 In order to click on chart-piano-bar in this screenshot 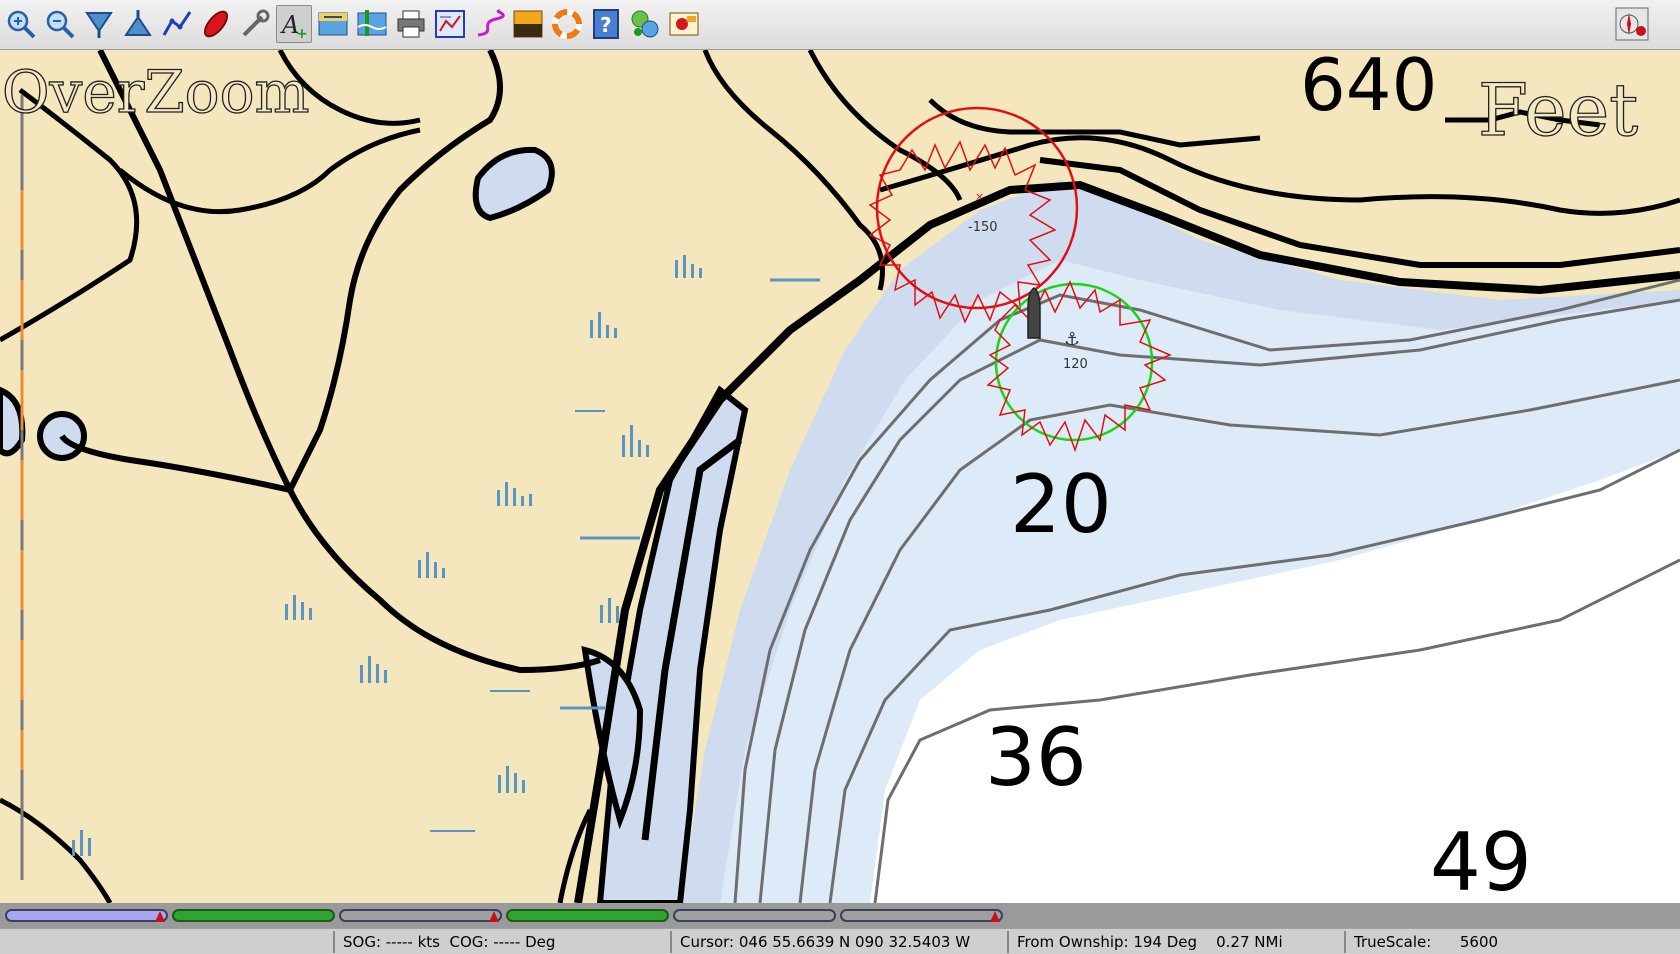, I will do `click(840, 915)`.